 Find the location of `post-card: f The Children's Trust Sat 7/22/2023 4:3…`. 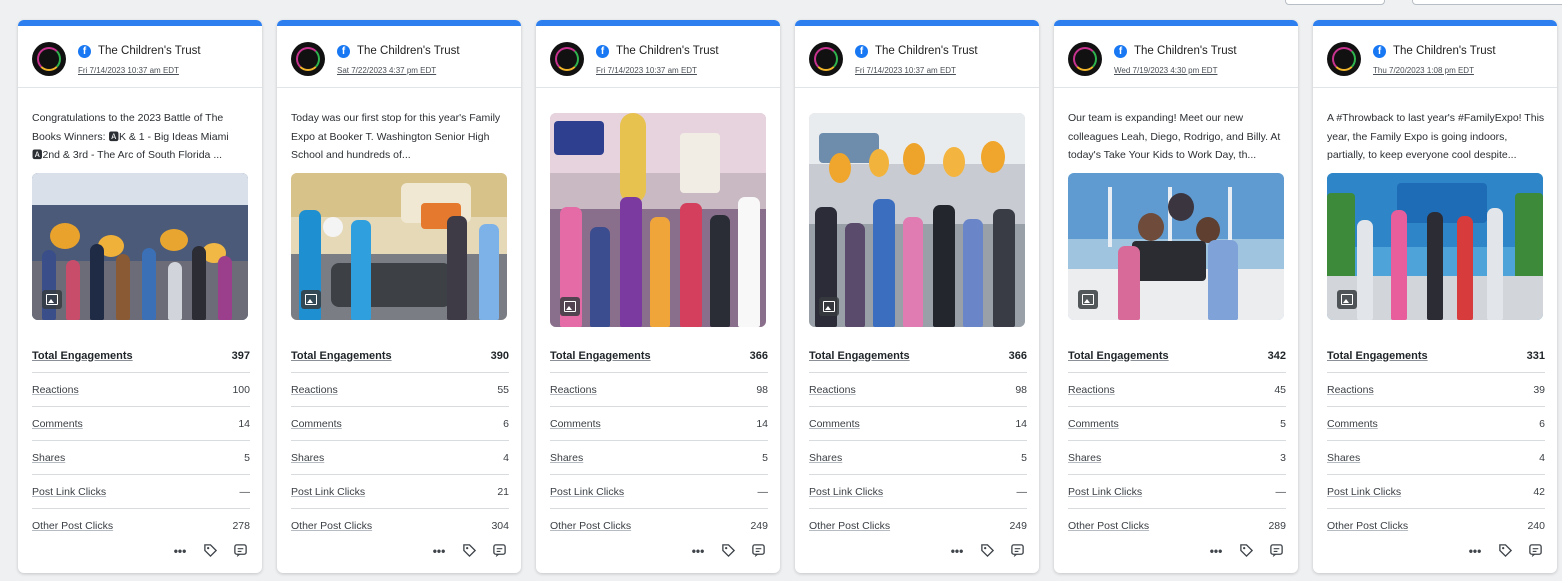

post-card: f The Children's Trust Sat 7/22/2023 4:3… is located at coordinates (399, 296).